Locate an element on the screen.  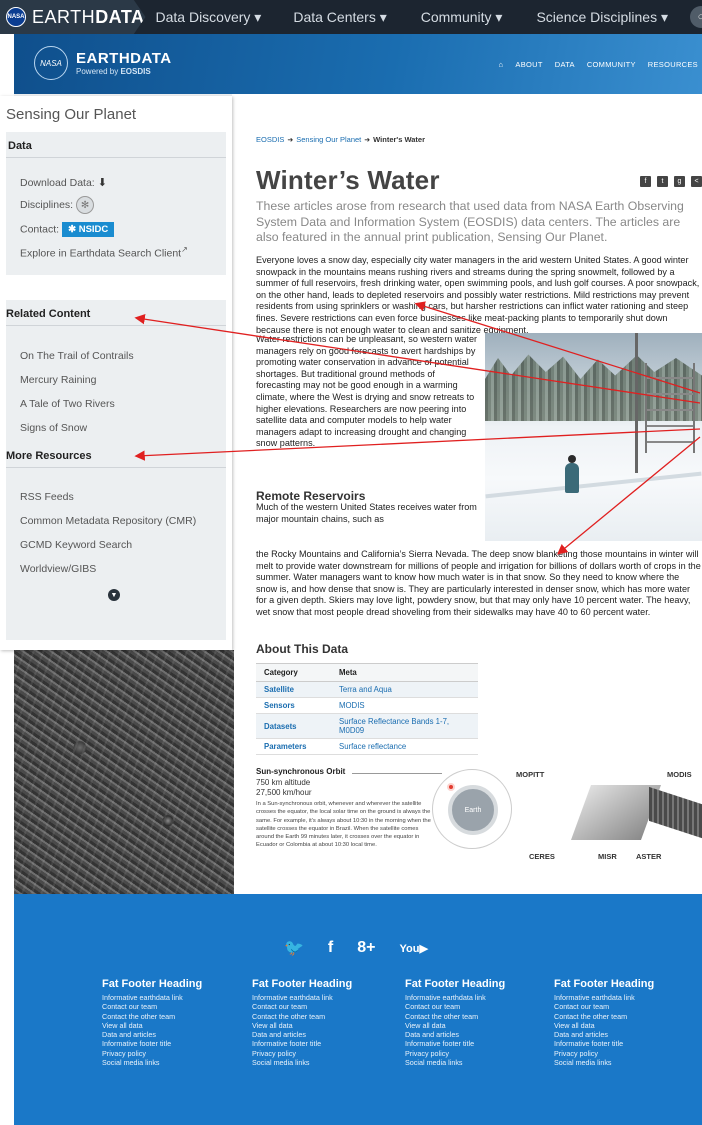
table-cell-value: Surface reflectance is located at coordinates (404, 746).